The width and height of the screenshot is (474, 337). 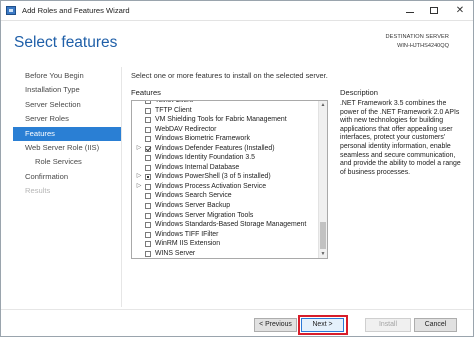 I want to click on feature-label: Windows Biometric Framework, so click(x=202, y=139).